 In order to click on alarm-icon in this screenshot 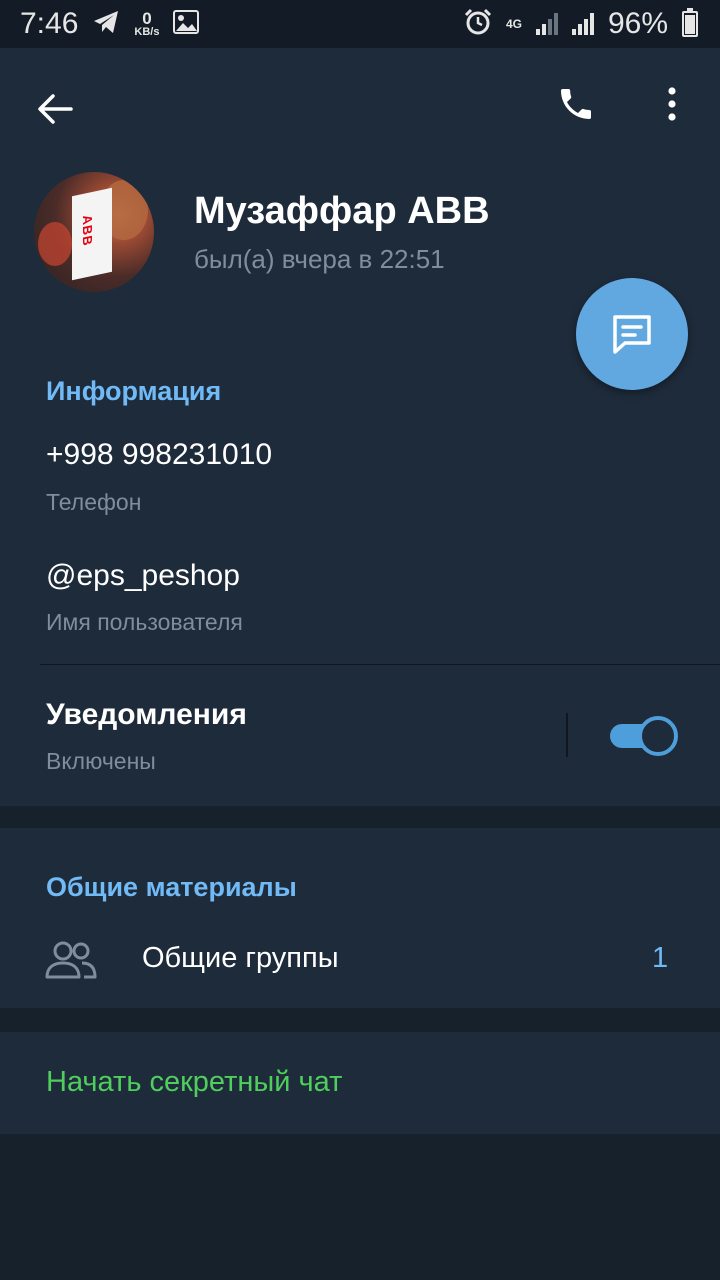, I will do `click(478, 24)`.